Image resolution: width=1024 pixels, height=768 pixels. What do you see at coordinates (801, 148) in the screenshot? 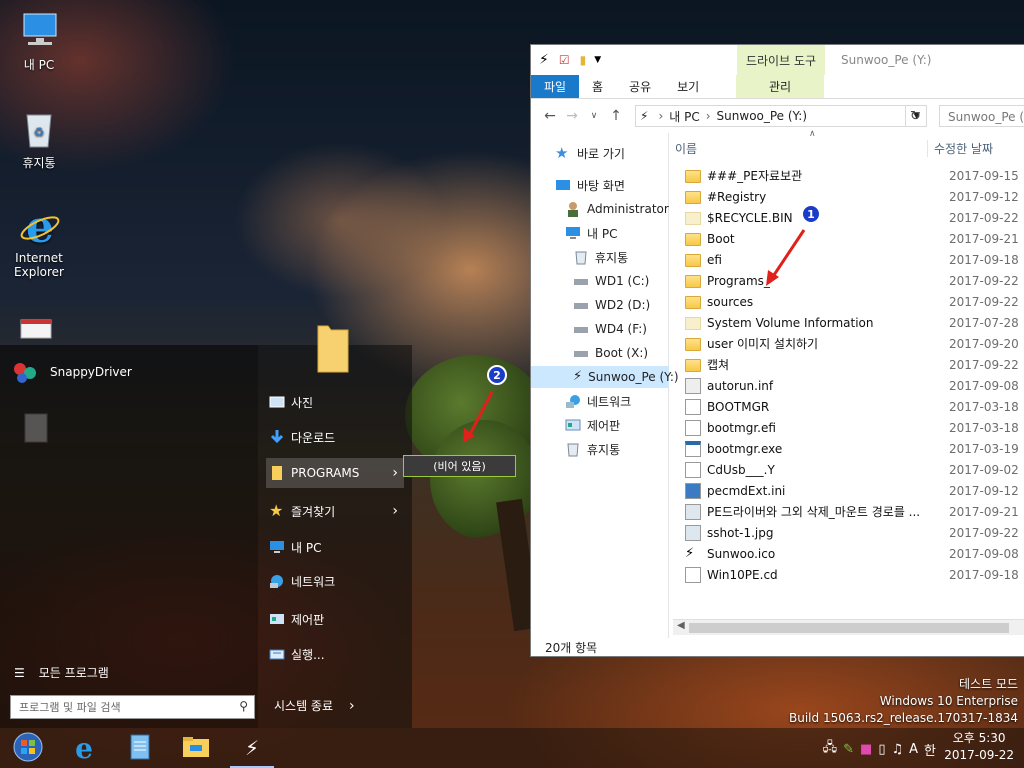
I see `column-header-name: 이름` at bounding box center [801, 148].